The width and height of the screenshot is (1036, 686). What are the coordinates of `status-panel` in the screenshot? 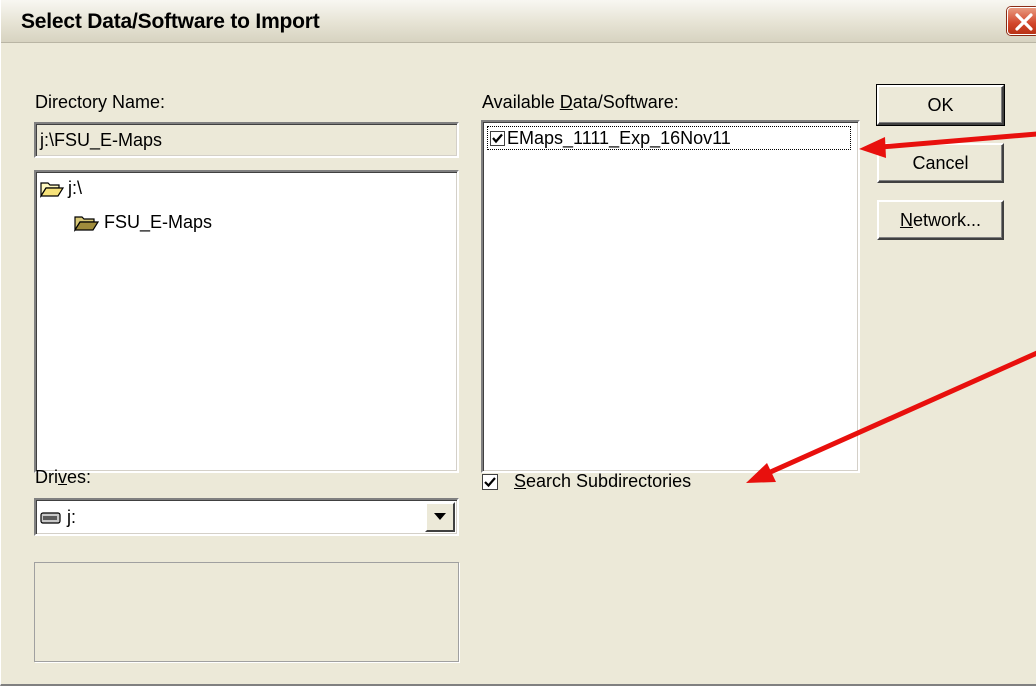 It's located at (246, 612).